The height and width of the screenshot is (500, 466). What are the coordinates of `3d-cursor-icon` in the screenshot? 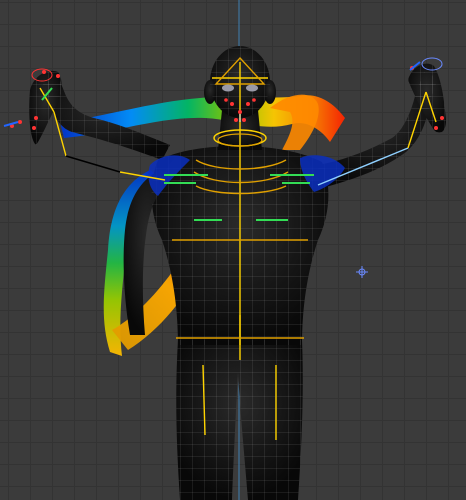 It's located at (362, 272).